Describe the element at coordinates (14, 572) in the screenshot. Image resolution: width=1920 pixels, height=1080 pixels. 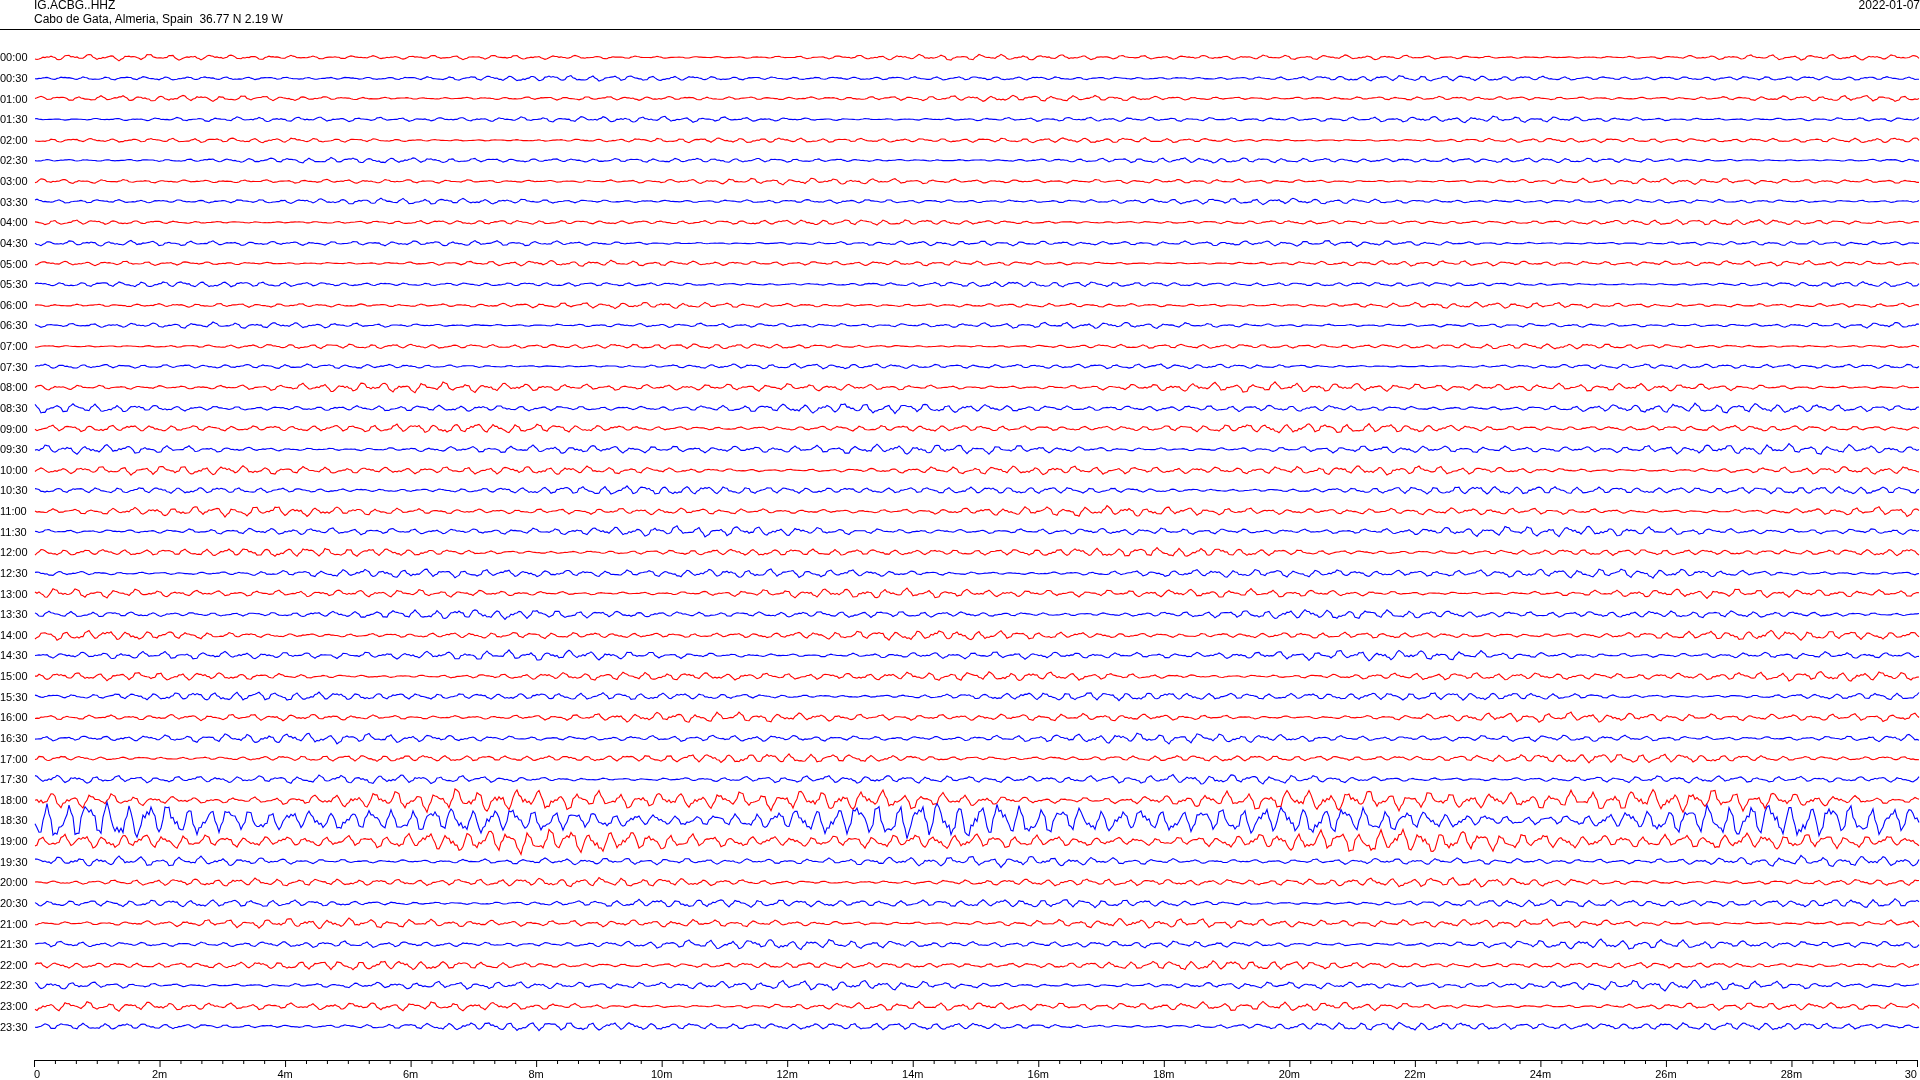
I see `time-label: 12:30` at that location.